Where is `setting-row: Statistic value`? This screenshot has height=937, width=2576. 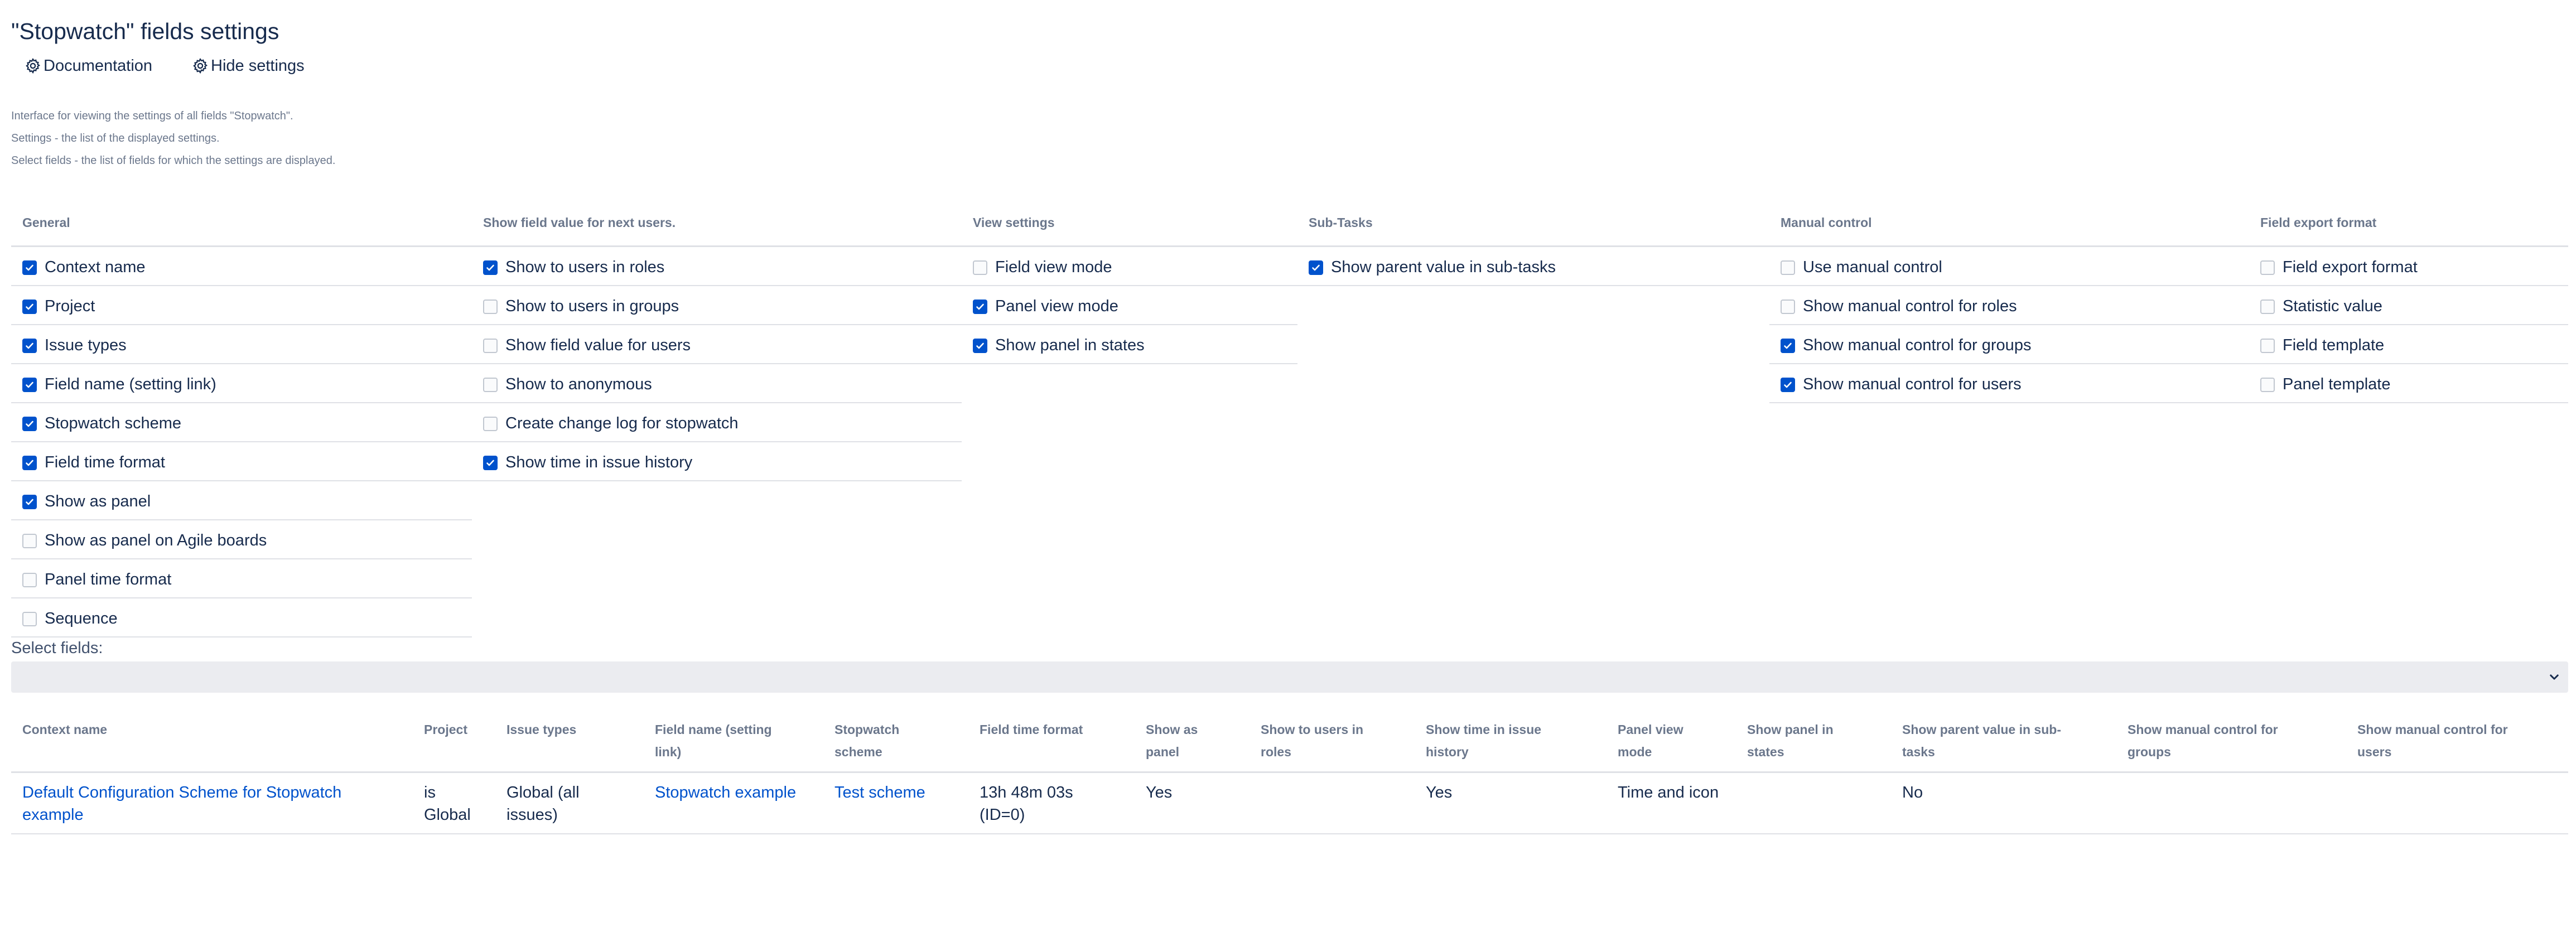
setting-row: Statistic value is located at coordinates (2408, 305).